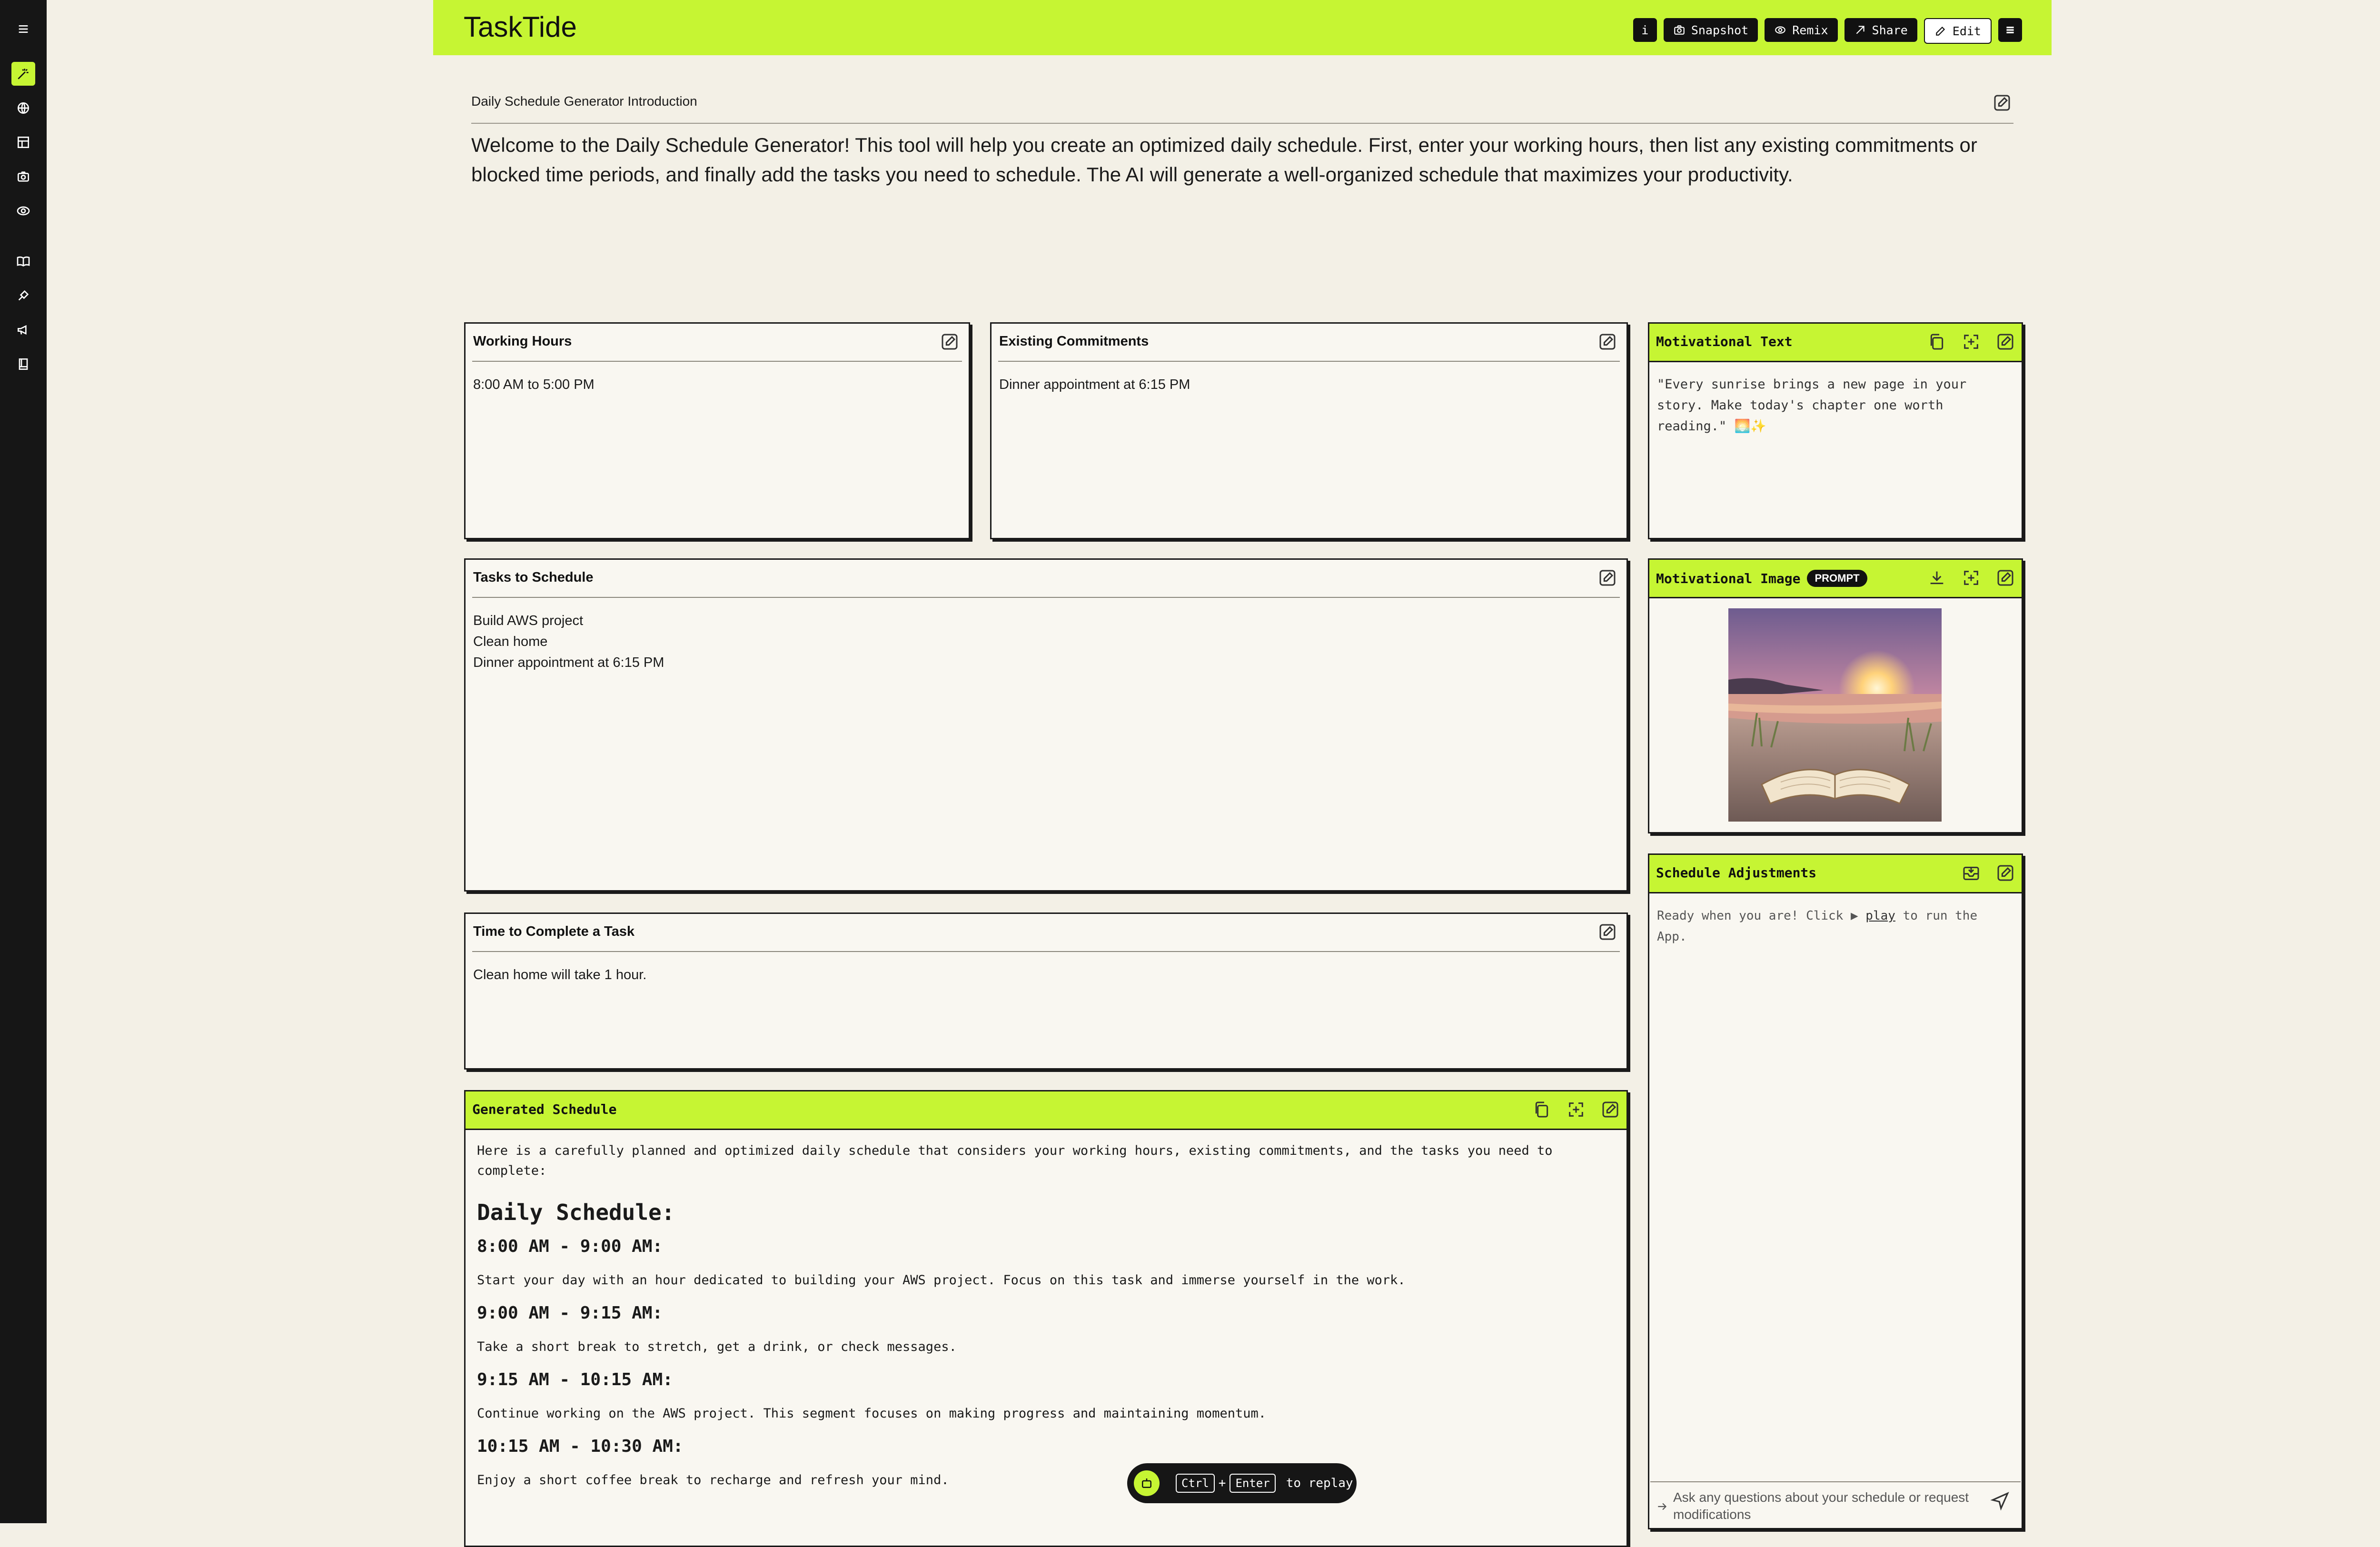 The height and width of the screenshot is (1547, 2380). I want to click on inbox-icon, so click(1972, 873).